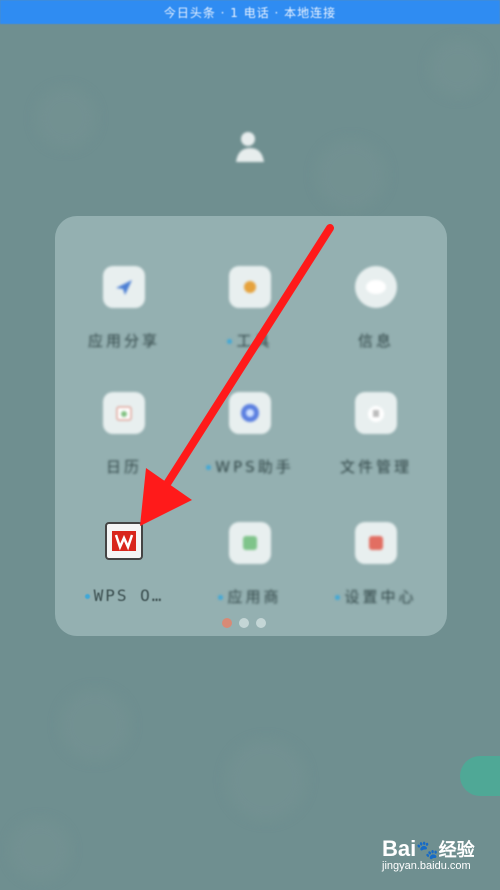 This screenshot has height=890, width=500. I want to click on page-indicator, so click(244, 623).